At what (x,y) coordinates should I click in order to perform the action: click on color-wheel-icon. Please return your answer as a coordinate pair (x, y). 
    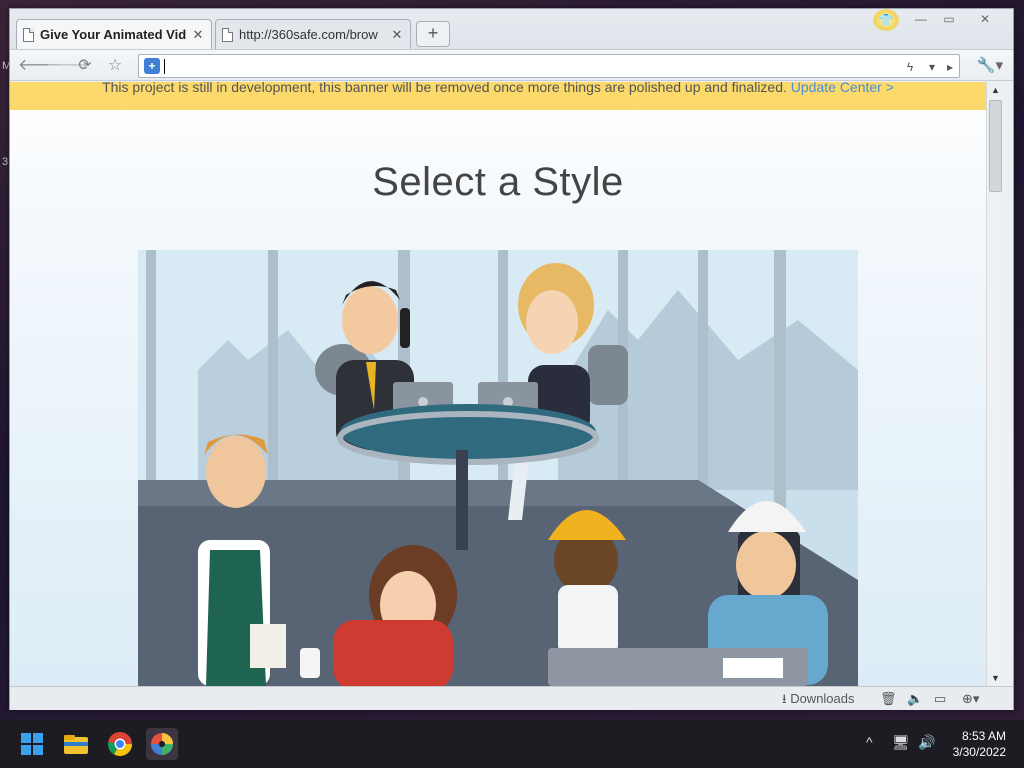
    Looking at the image, I should click on (162, 744).